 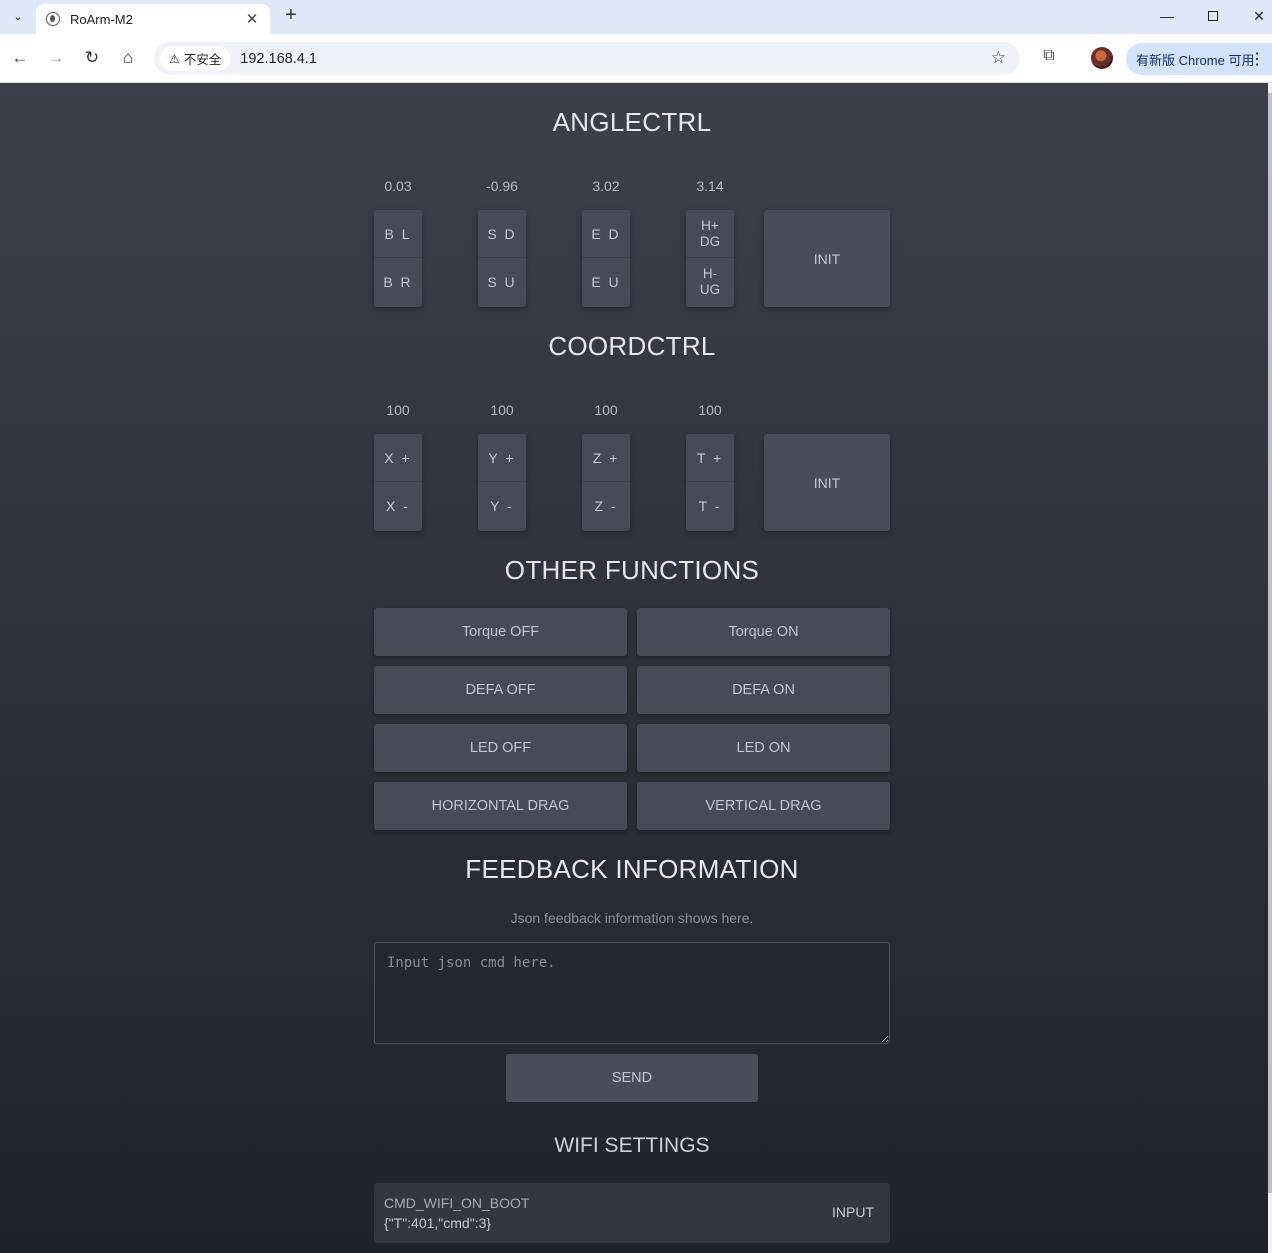 What do you see at coordinates (632, 1213) in the screenshot?
I see `wifi-cmd-row: CMD_WIFI_ON_BOOT {"T":401,"cmd":3} INPUT` at bounding box center [632, 1213].